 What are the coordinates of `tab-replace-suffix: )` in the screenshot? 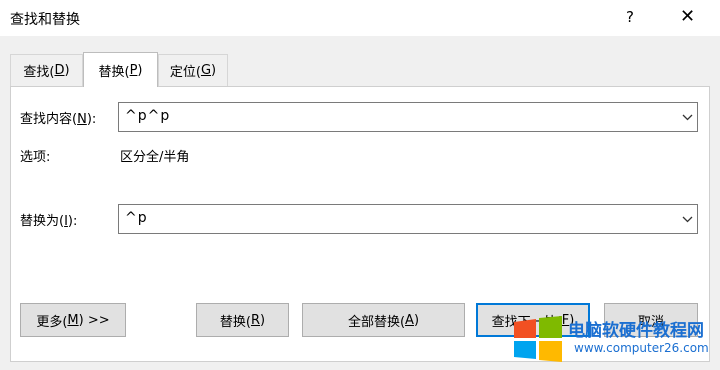 It's located at (140, 70).